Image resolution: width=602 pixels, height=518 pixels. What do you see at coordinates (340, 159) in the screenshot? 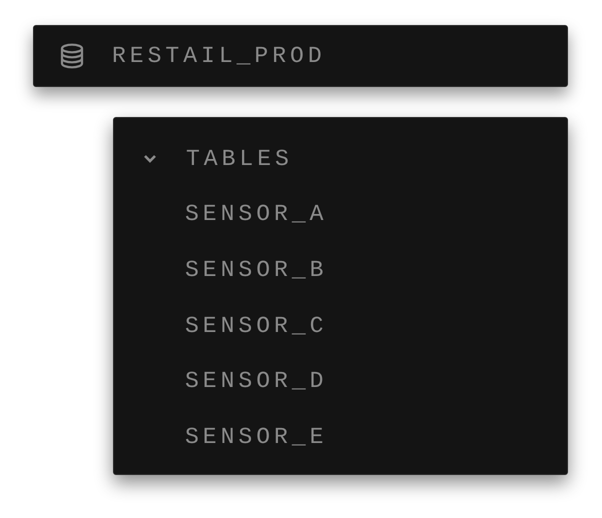
I see `tree-node: TABLES` at bounding box center [340, 159].